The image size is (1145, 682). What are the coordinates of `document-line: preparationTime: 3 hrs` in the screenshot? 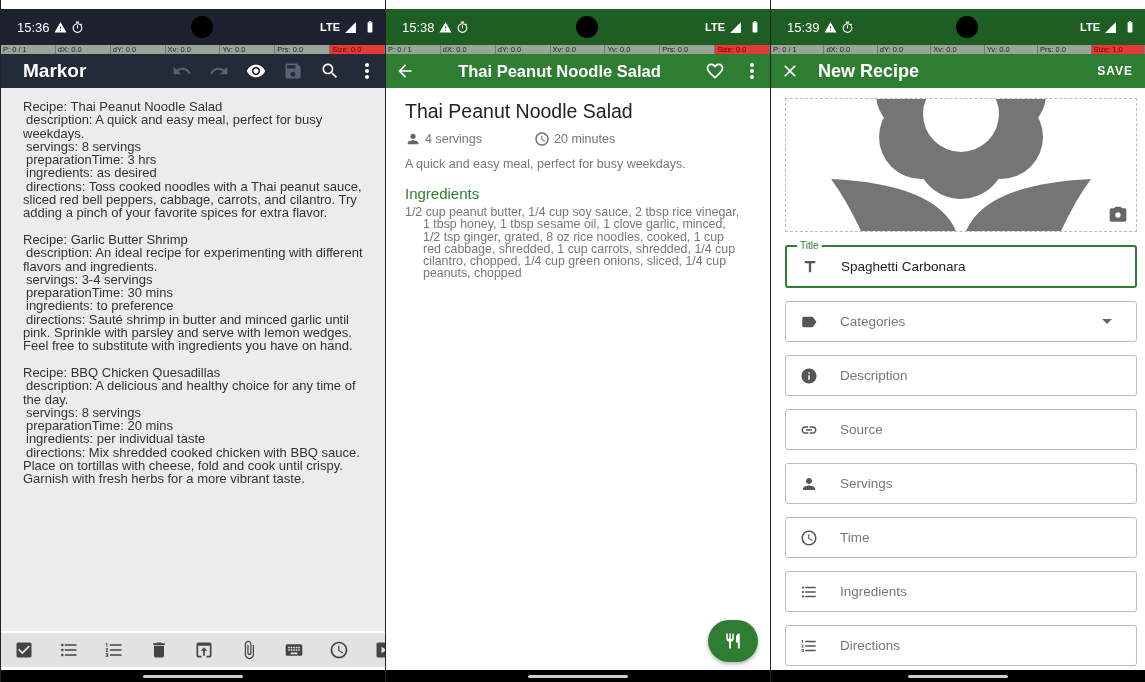 It's located at (91, 160).